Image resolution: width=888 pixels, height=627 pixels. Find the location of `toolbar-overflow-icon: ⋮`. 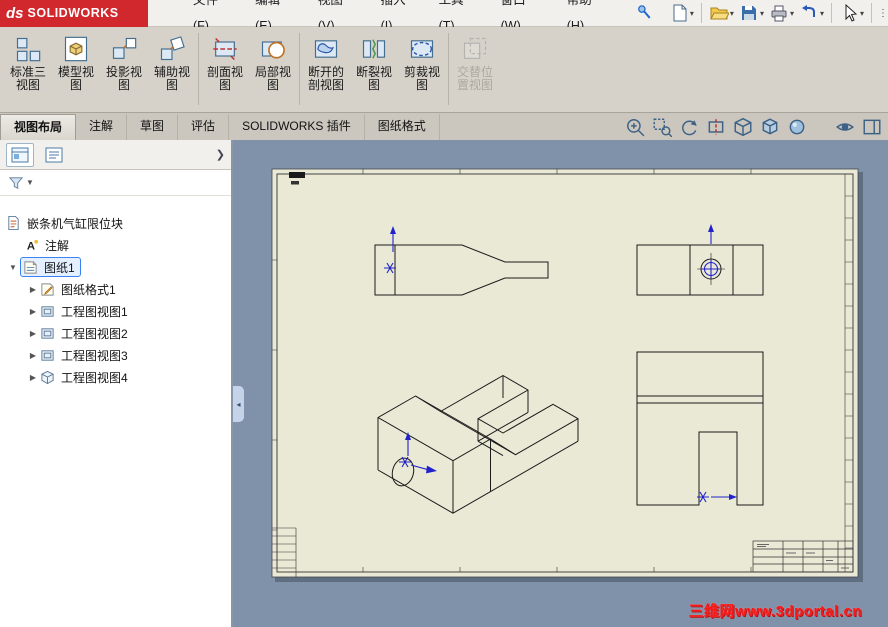

toolbar-overflow-icon: ⋮ is located at coordinates (883, 13).